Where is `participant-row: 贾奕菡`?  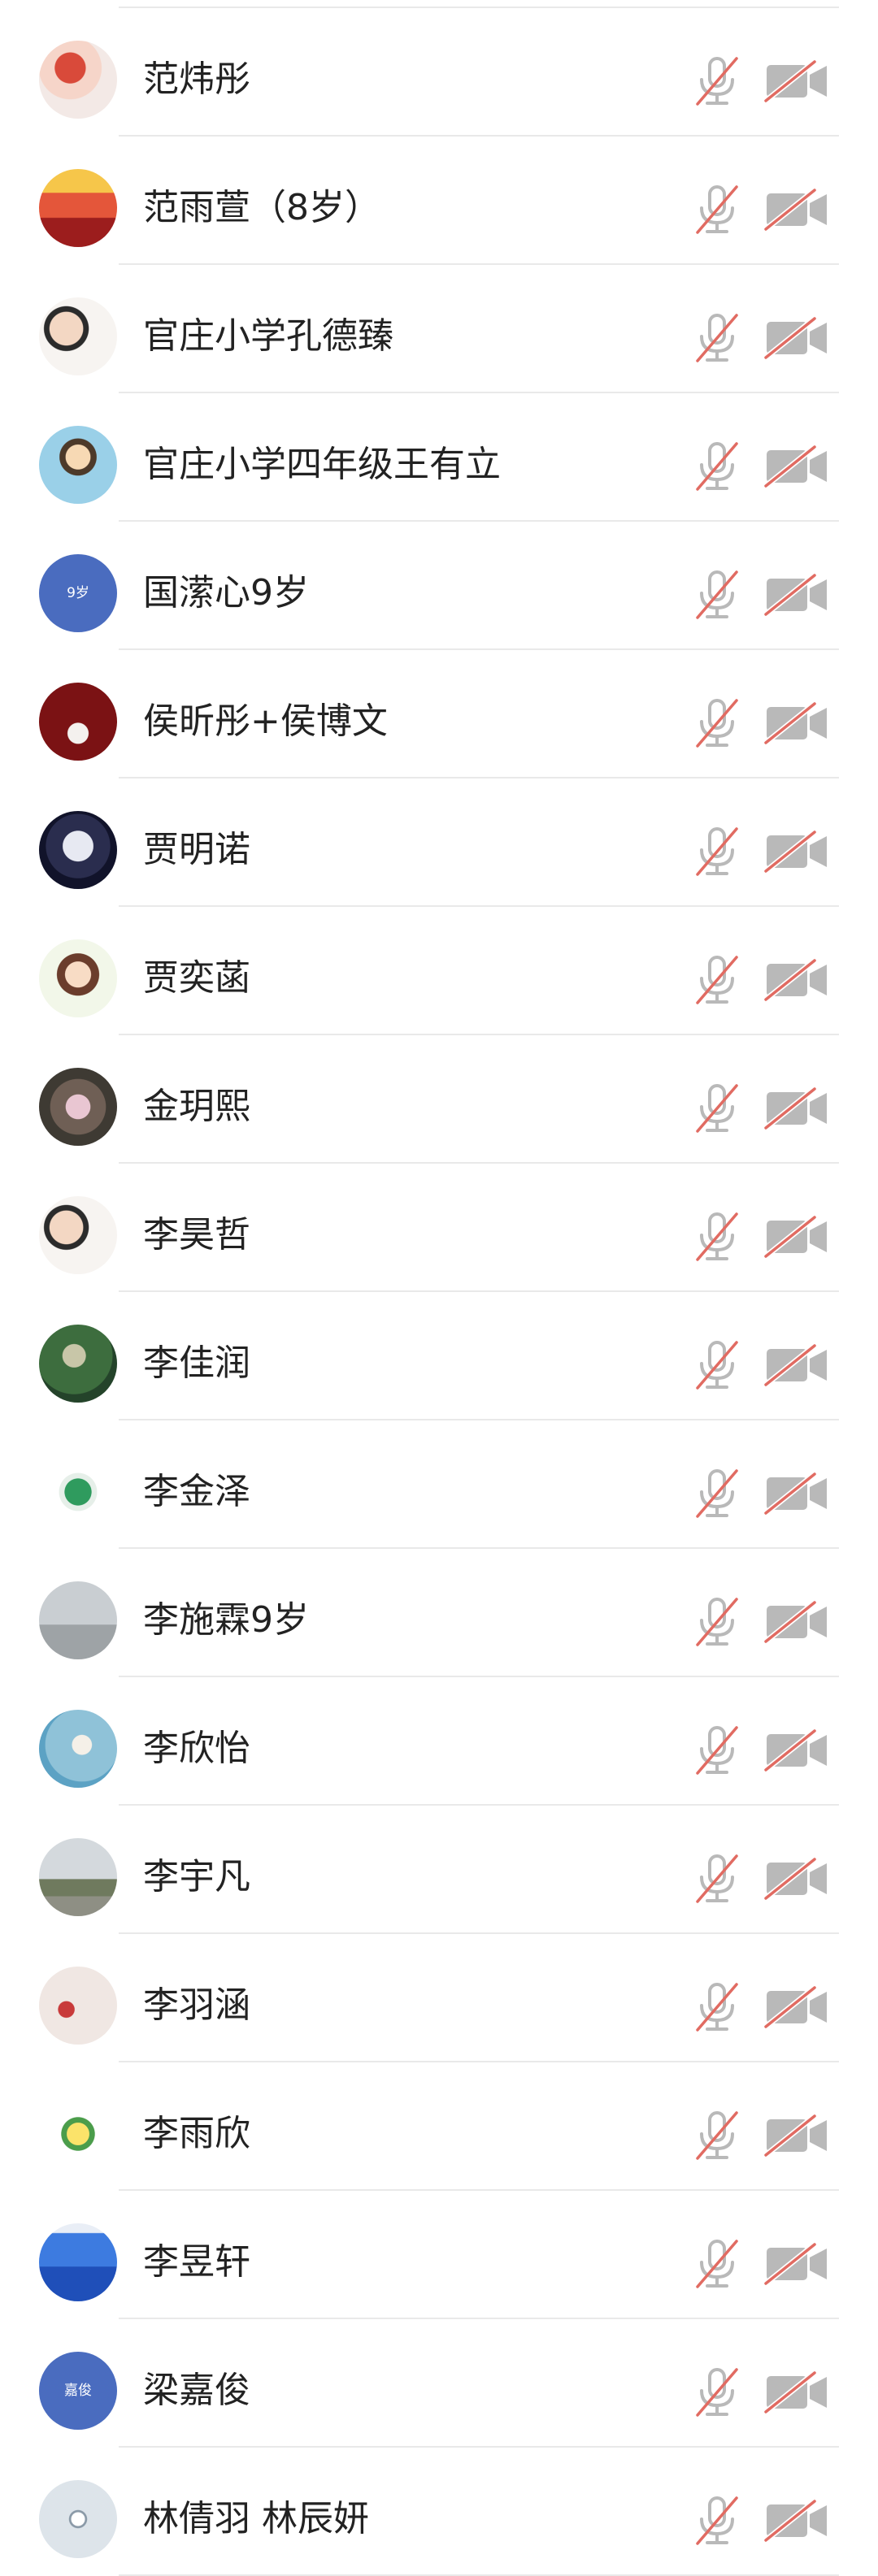 participant-row: 贾奕菡 is located at coordinates (439, 971).